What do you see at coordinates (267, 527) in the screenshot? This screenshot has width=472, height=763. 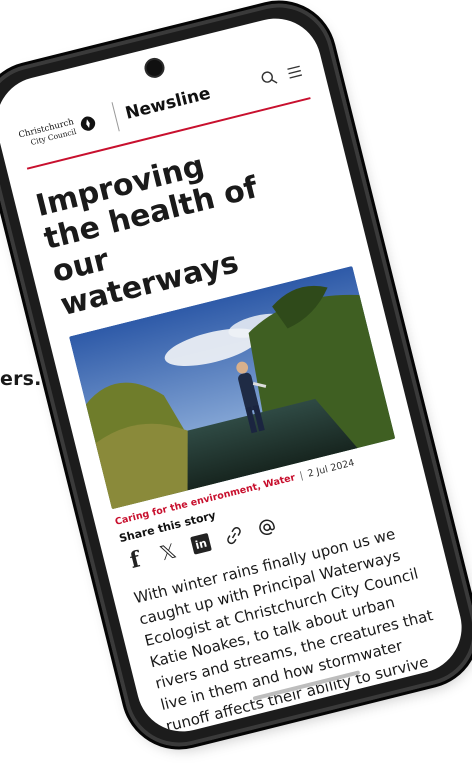 I see `email-icon` at bounding box center [267, 527].